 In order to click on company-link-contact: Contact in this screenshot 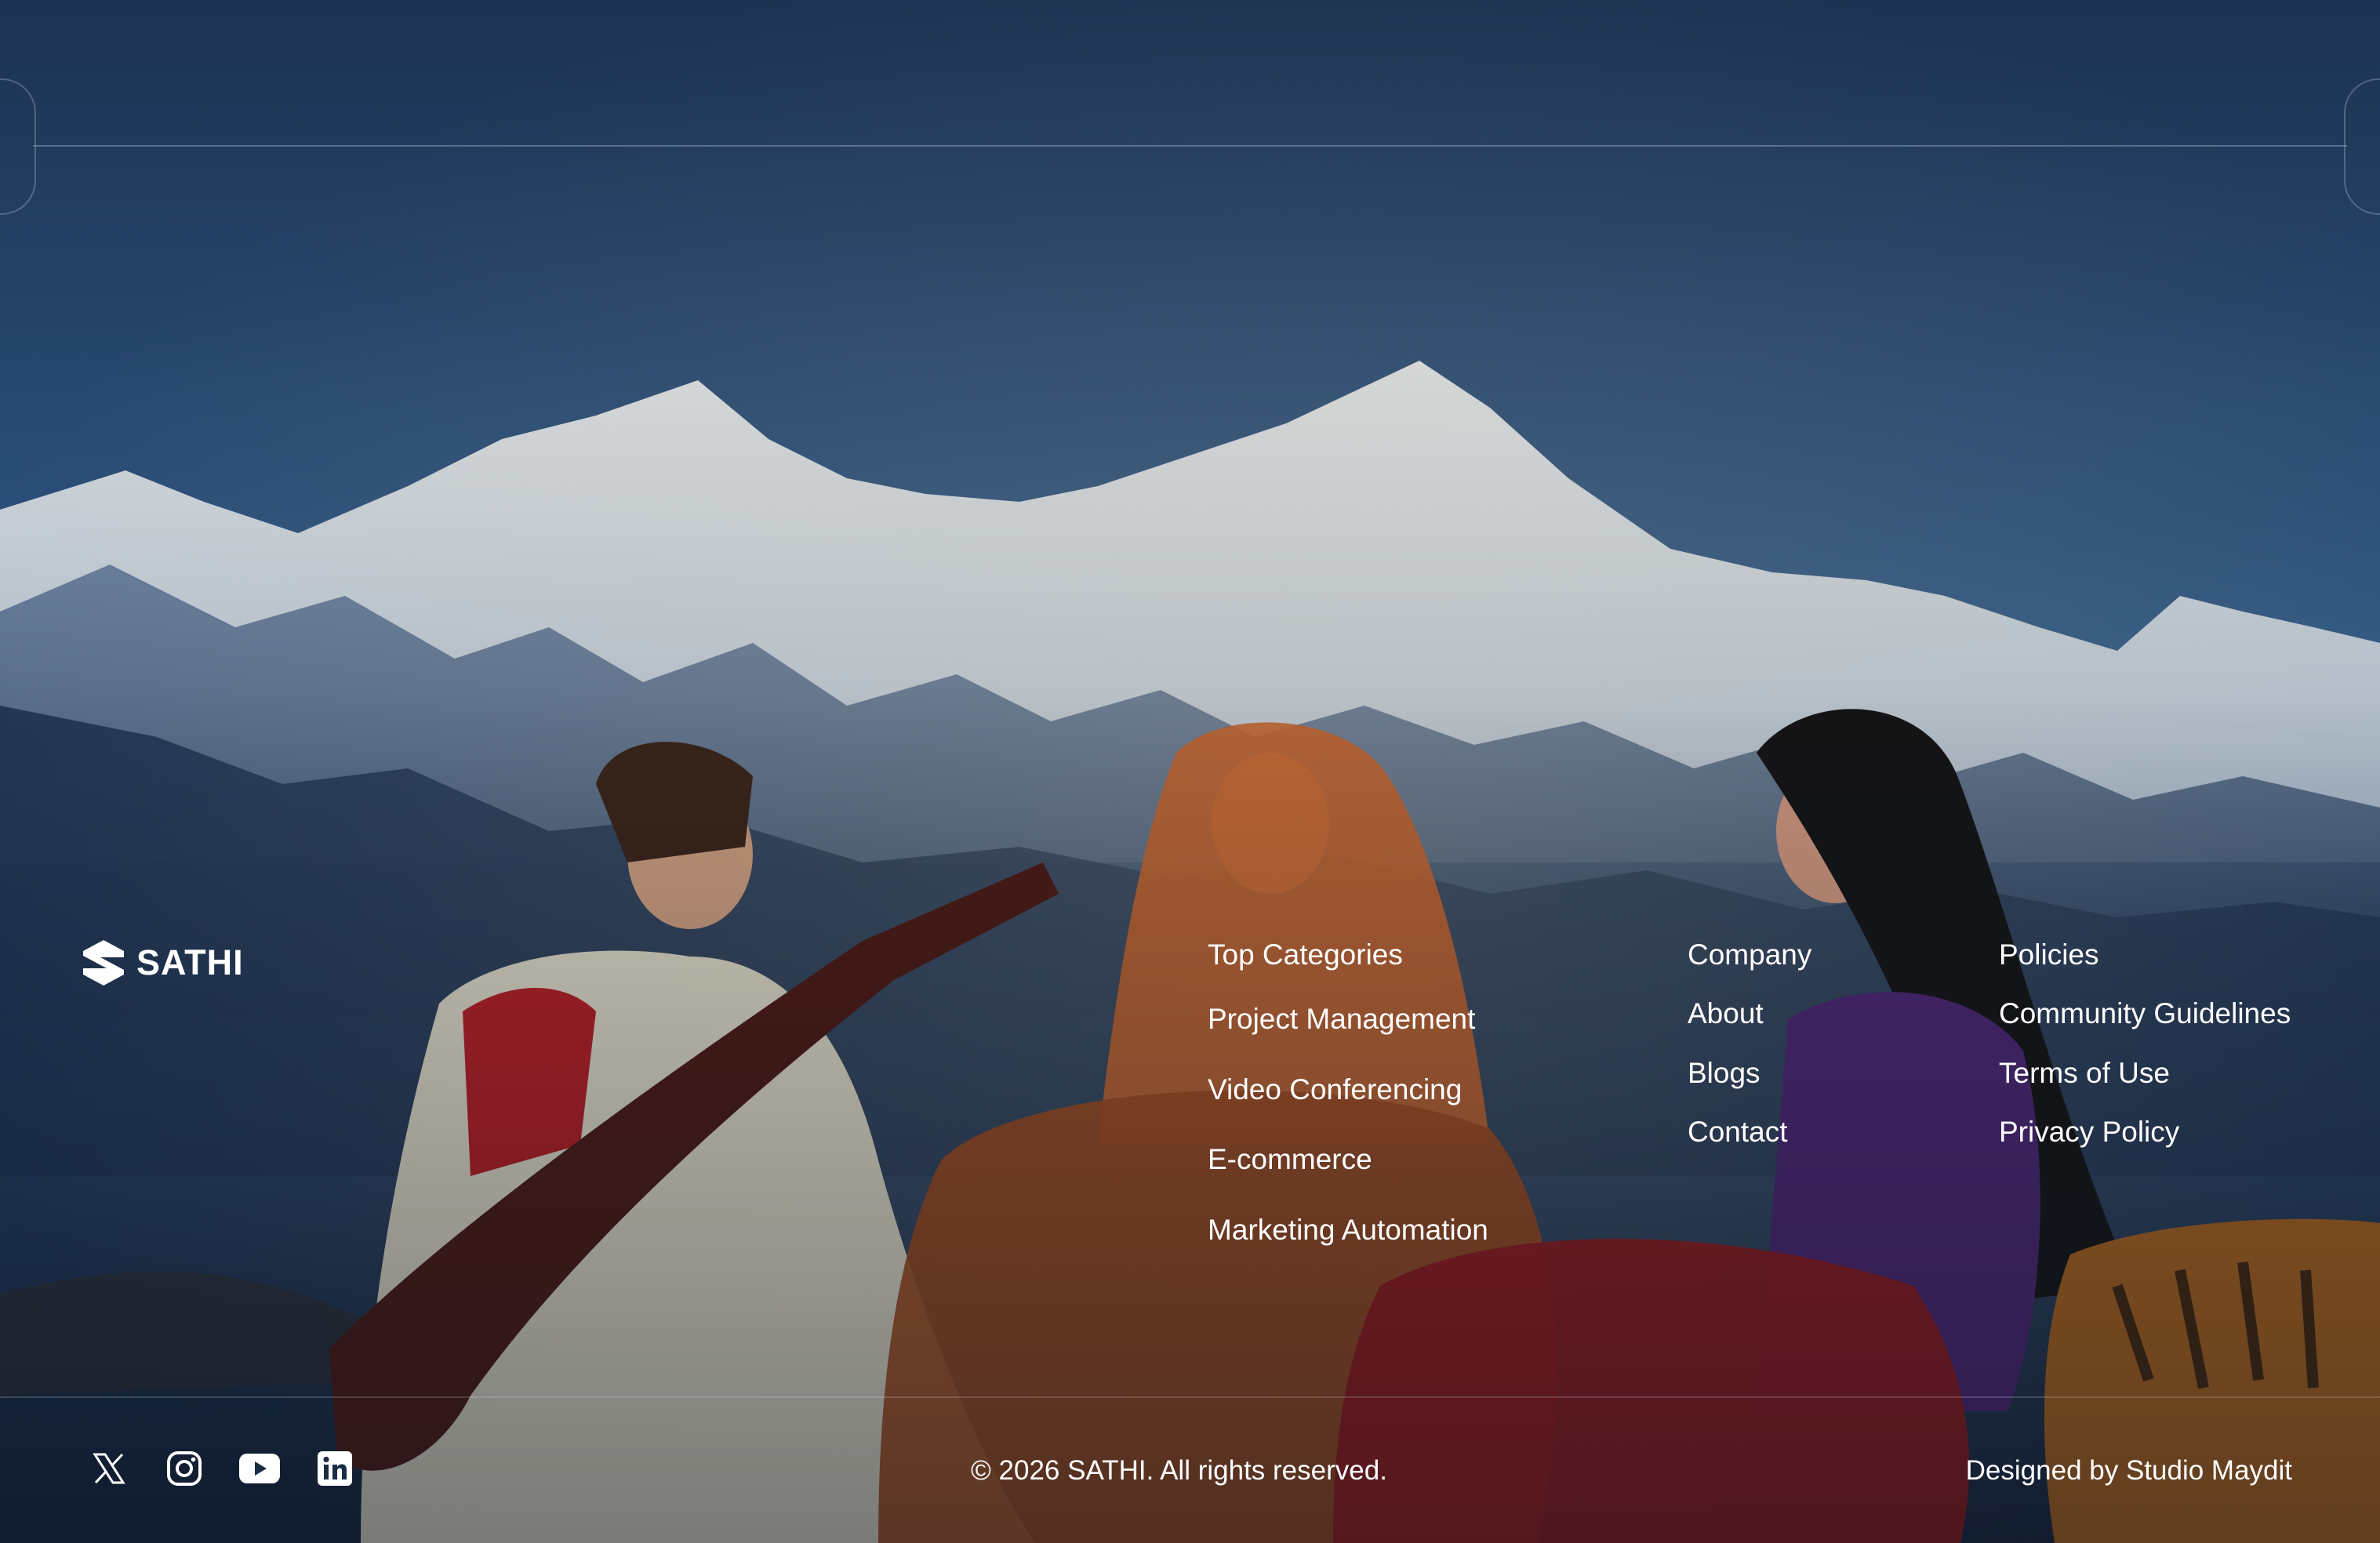, I will do `click(1738, 1132)`.